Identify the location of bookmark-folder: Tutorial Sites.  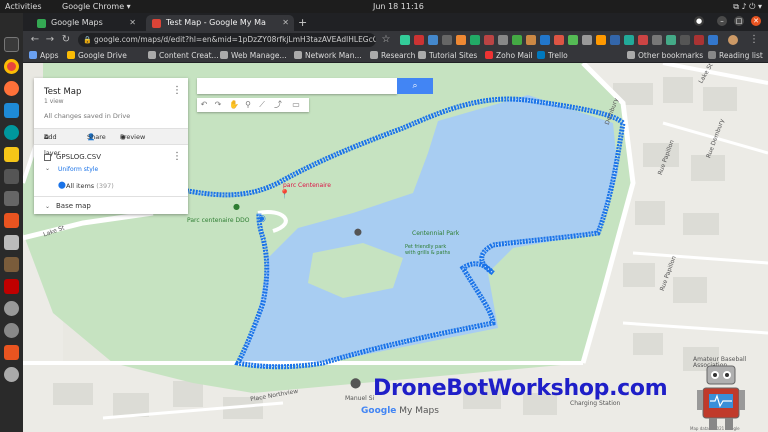
(447, 56).